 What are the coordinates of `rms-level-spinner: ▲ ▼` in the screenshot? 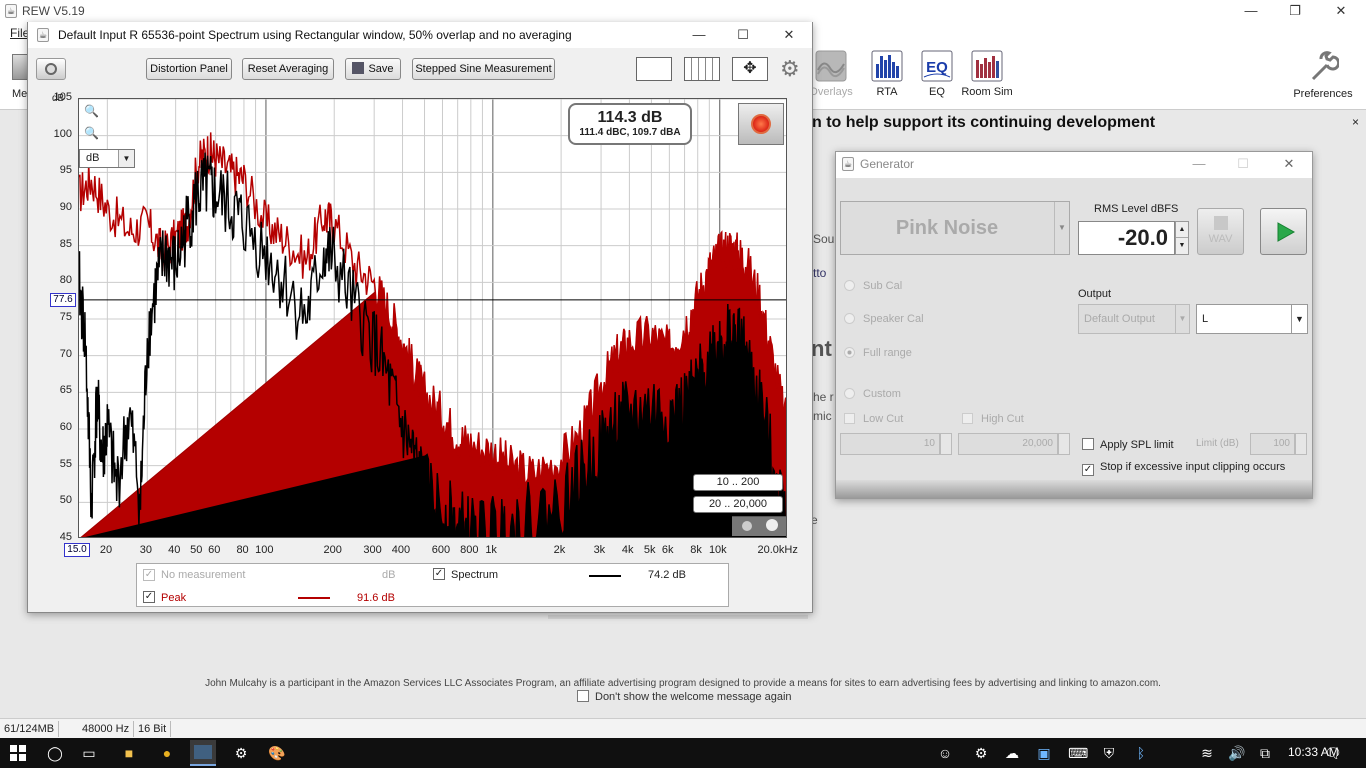 It's located at (1182, 238).